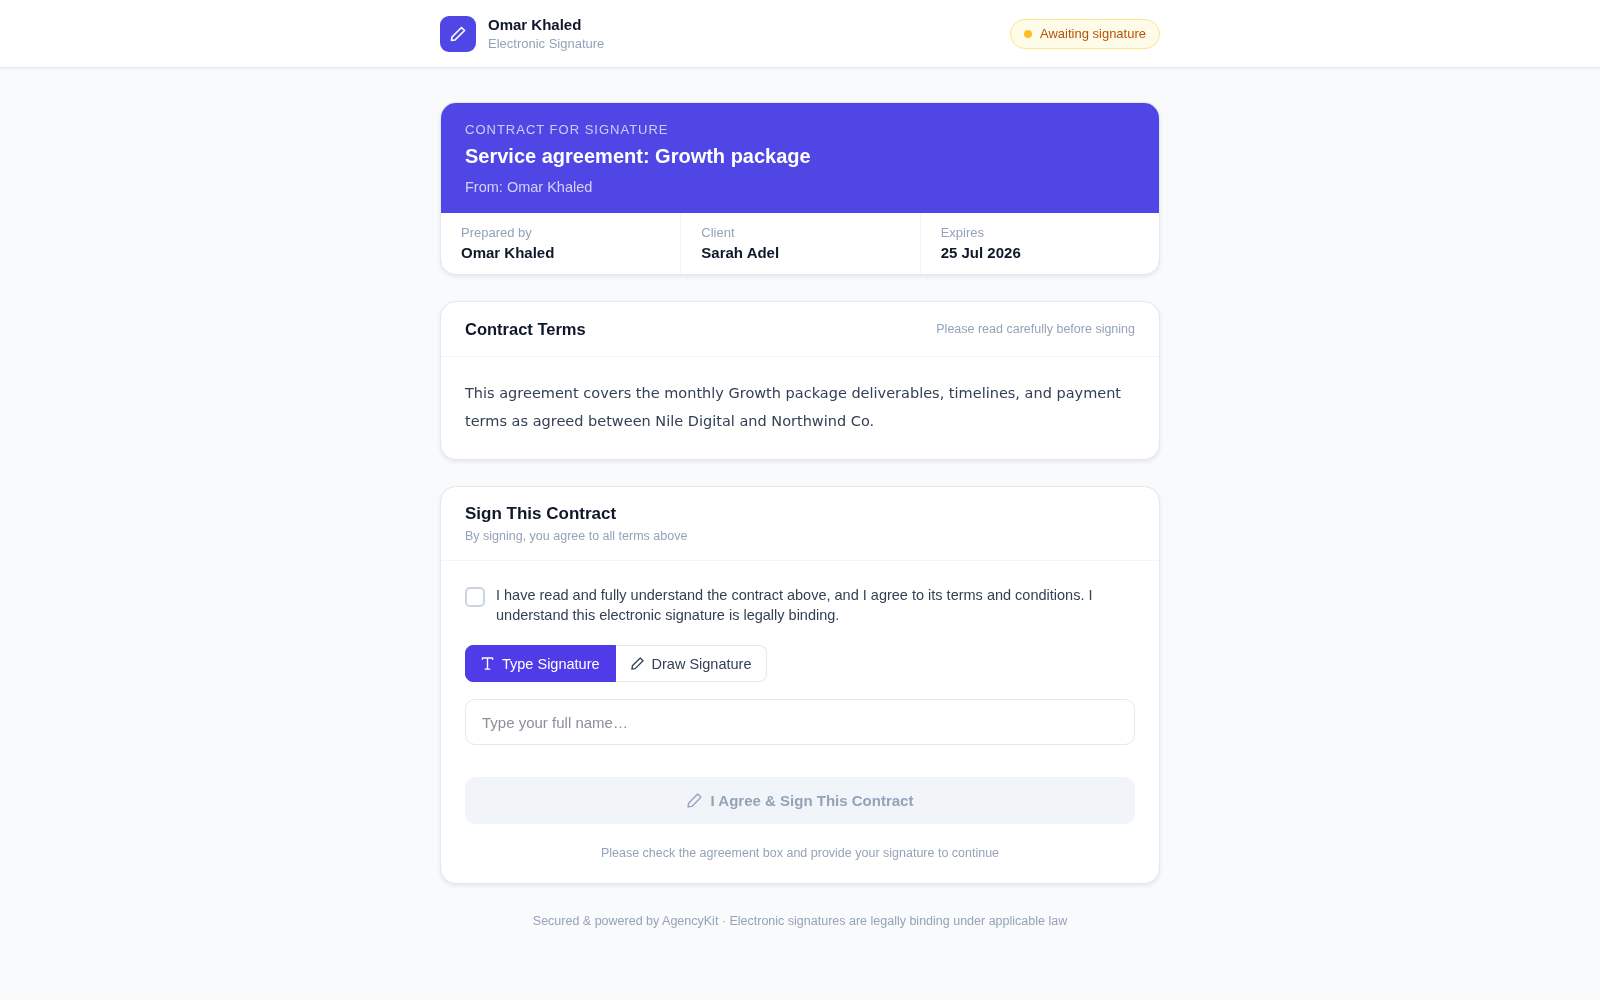  I want to click on status-label: Awaiting signature, so click(1093, 33).